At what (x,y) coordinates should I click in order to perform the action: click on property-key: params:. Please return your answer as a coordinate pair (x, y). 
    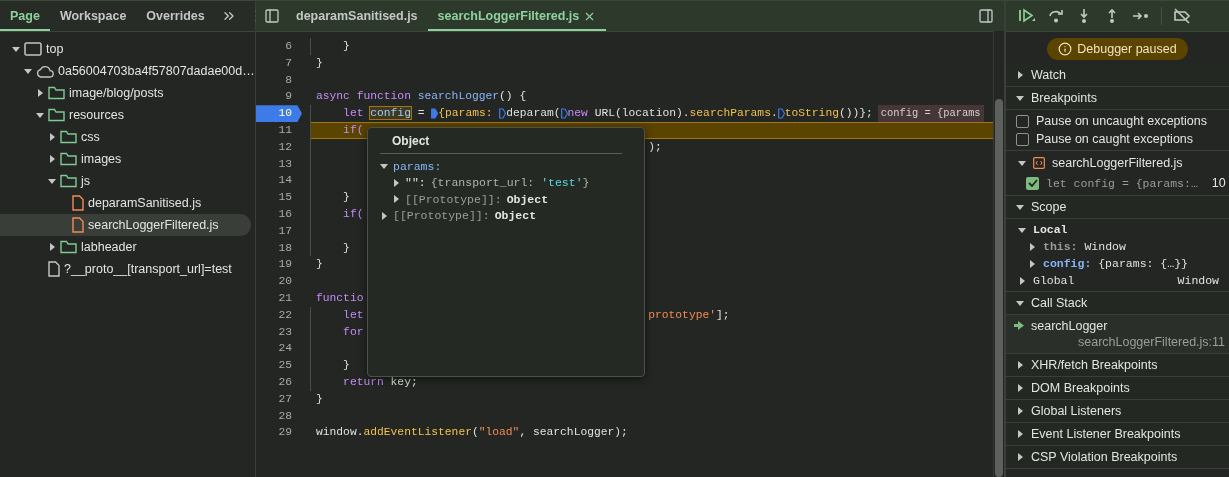
    Looking at the image, I should click on (417, 166).